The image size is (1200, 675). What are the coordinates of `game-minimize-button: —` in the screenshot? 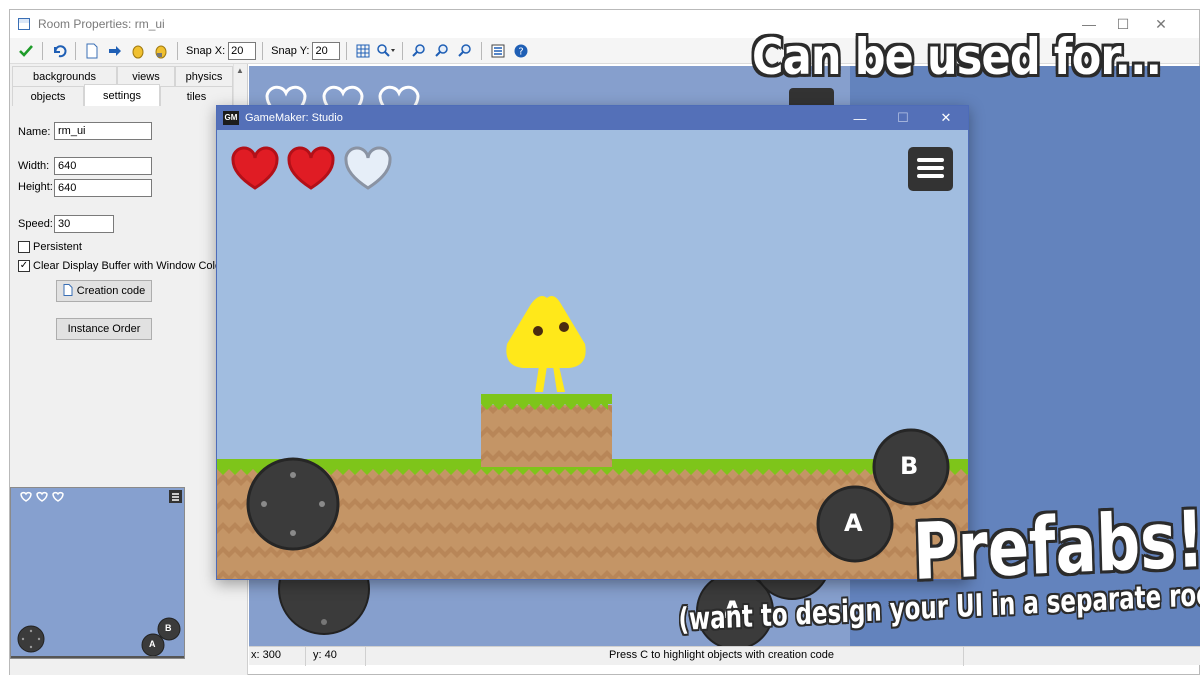 It's located at (860, 118).